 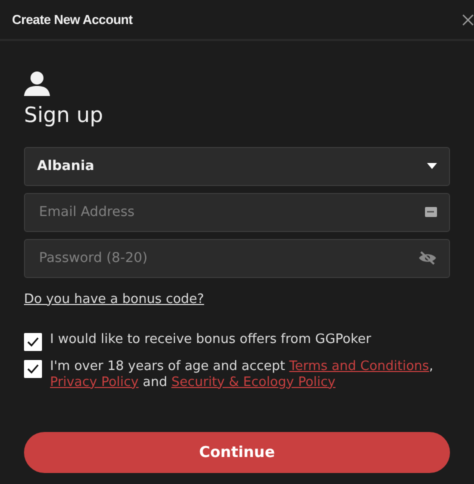 What do you see at coordinates (237, 452) in the screenshot?
I see `continue-button: Continue` at bounding box center [237, 452].